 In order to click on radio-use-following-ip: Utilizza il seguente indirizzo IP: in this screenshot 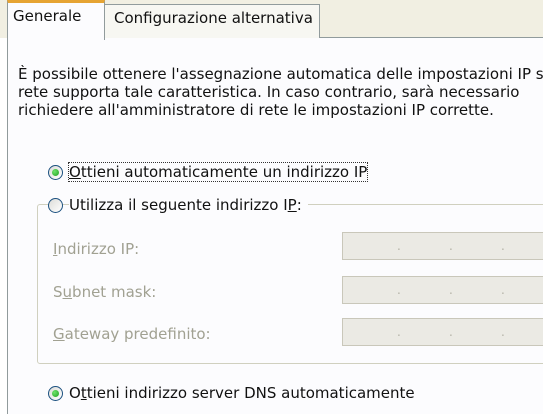, I will do `click(178, 205)`.